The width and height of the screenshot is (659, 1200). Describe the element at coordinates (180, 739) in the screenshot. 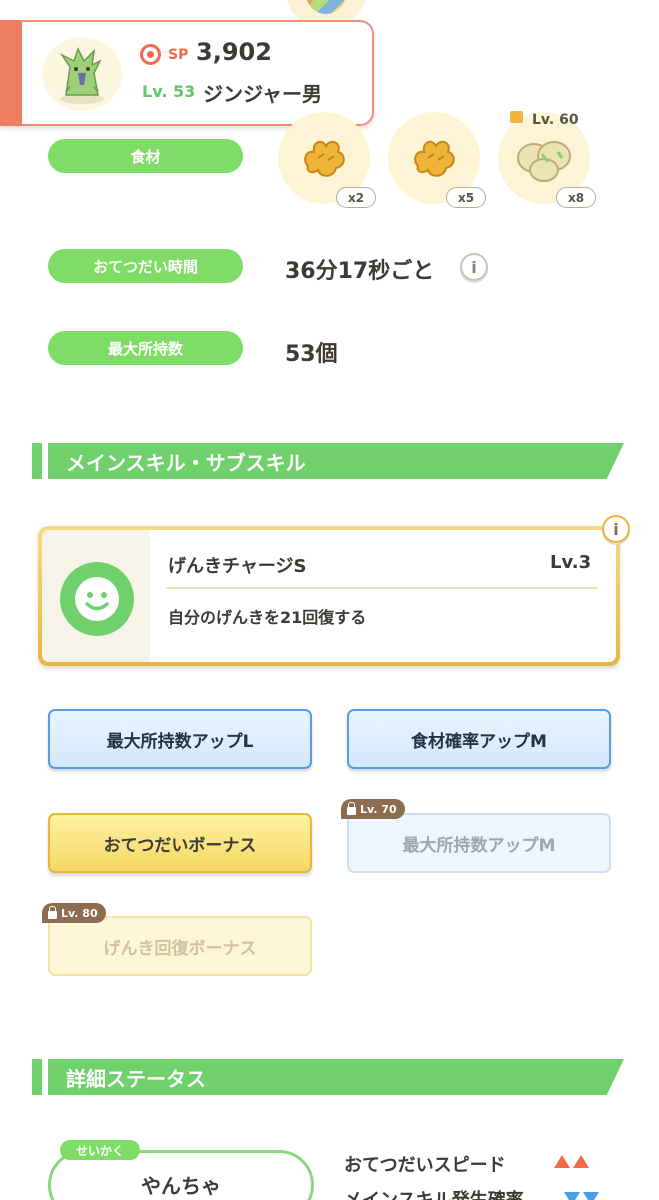

I see `sub-skill-1: 最大所持数アップL` at that location.